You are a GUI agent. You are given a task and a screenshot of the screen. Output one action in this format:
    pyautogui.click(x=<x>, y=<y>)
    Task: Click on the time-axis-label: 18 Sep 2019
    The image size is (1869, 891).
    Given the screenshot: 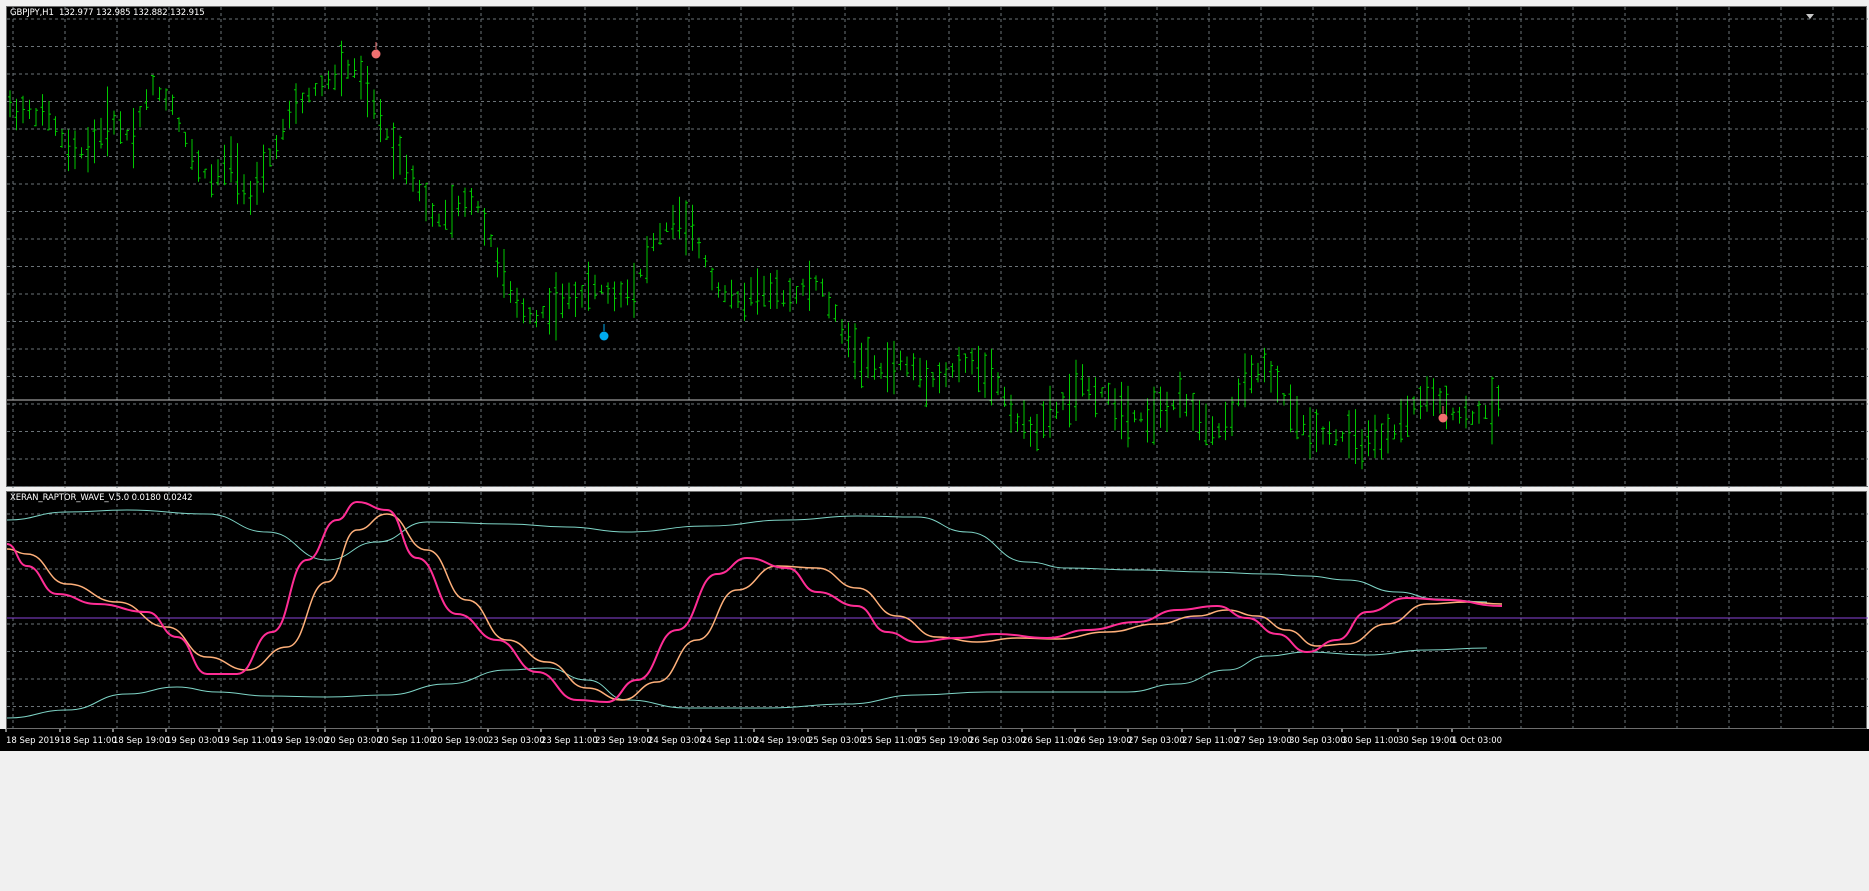 What is the action you would take?
    pyautogui.click(x=33, y=741)
    